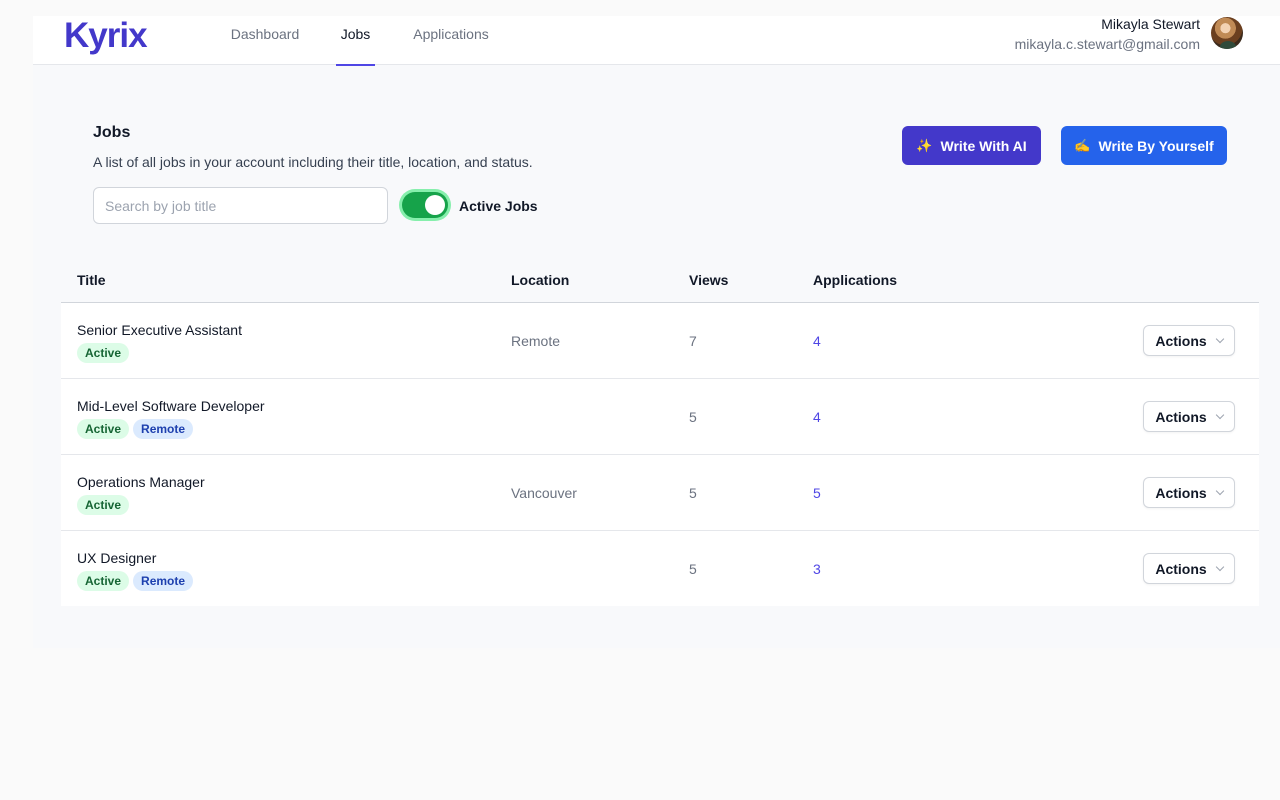  I want to click on write-by-yourself-label: Write By Yourself, so click(1156, 145).